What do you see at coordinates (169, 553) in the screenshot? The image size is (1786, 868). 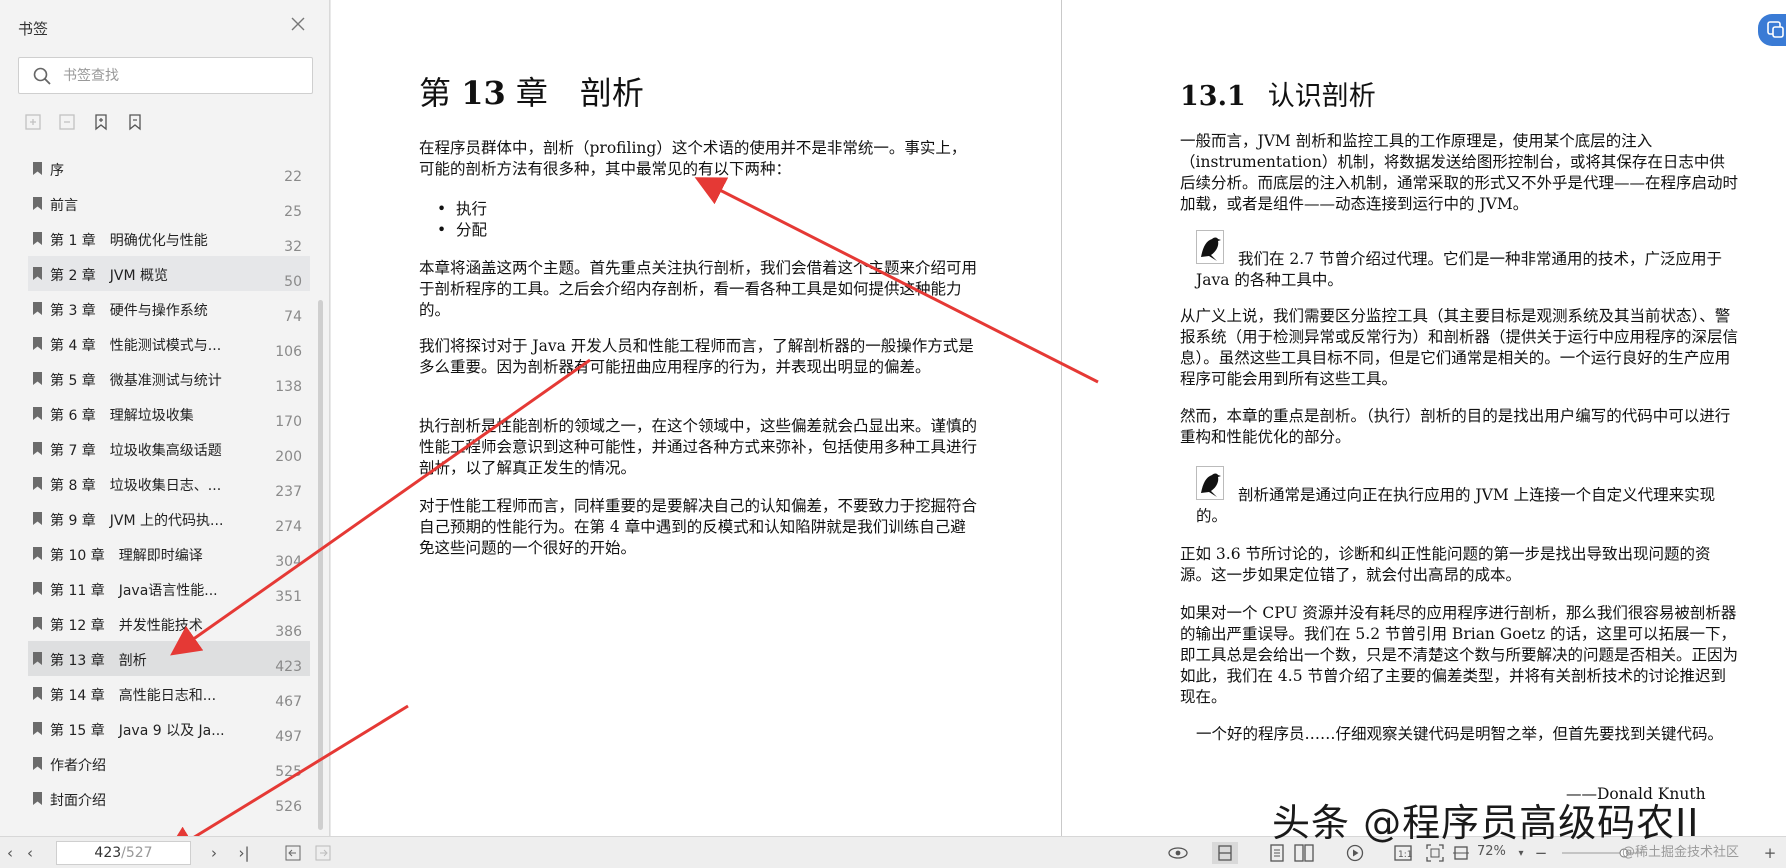 I see `bookmark-item: 第 10 章 理解即时编译 304` at bounding box center [169, 553].